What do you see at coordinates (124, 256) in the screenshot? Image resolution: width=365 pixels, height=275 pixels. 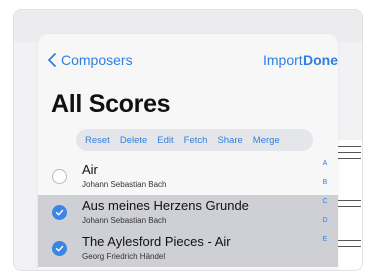 I see `score-composer: Georg Friedrich Händel` at bounding box center [124, 256].